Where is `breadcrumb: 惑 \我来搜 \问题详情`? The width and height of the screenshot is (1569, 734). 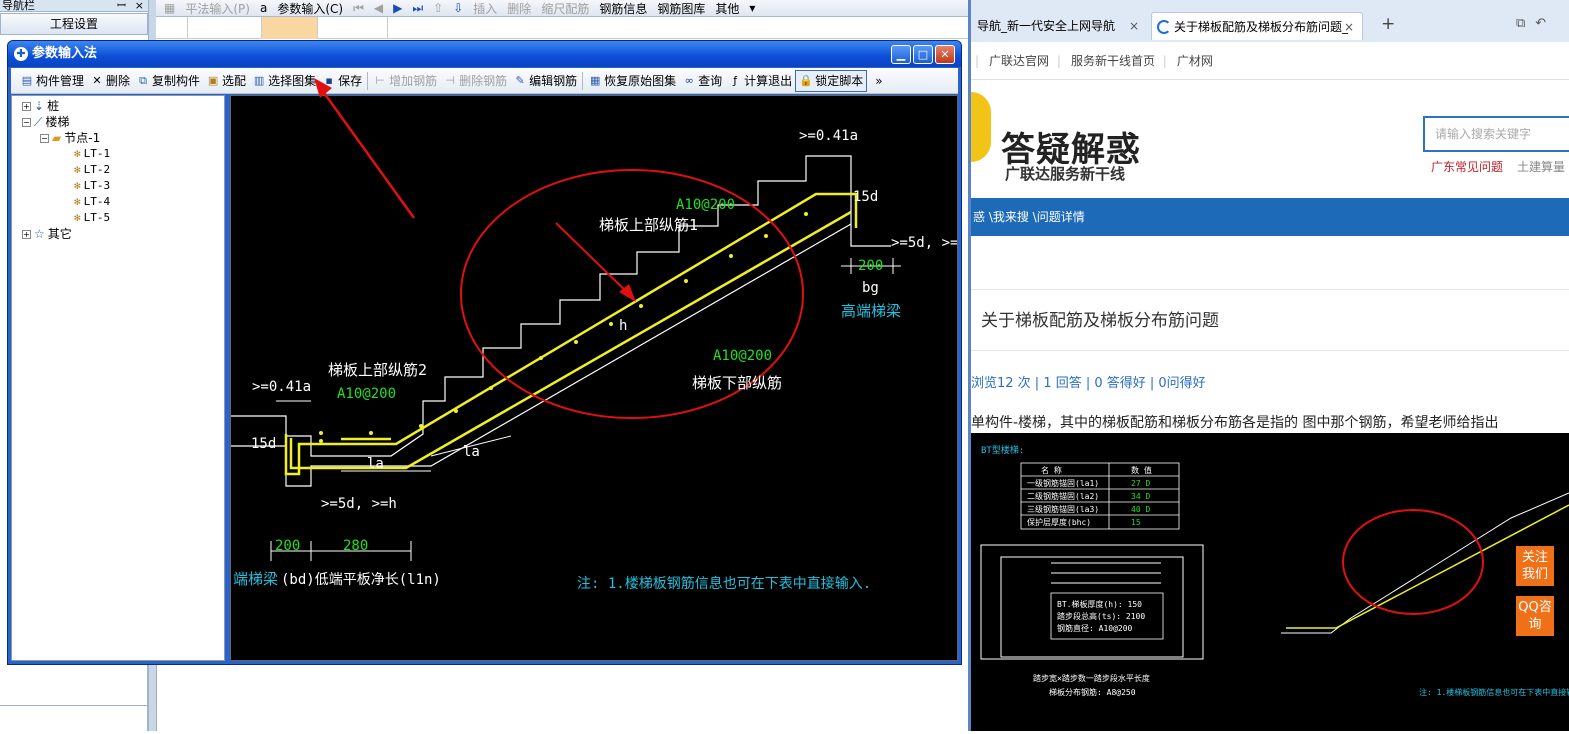 breadcrumb: 惑 \我来搜 \问题详情 is located at coordinates (1270, 217).